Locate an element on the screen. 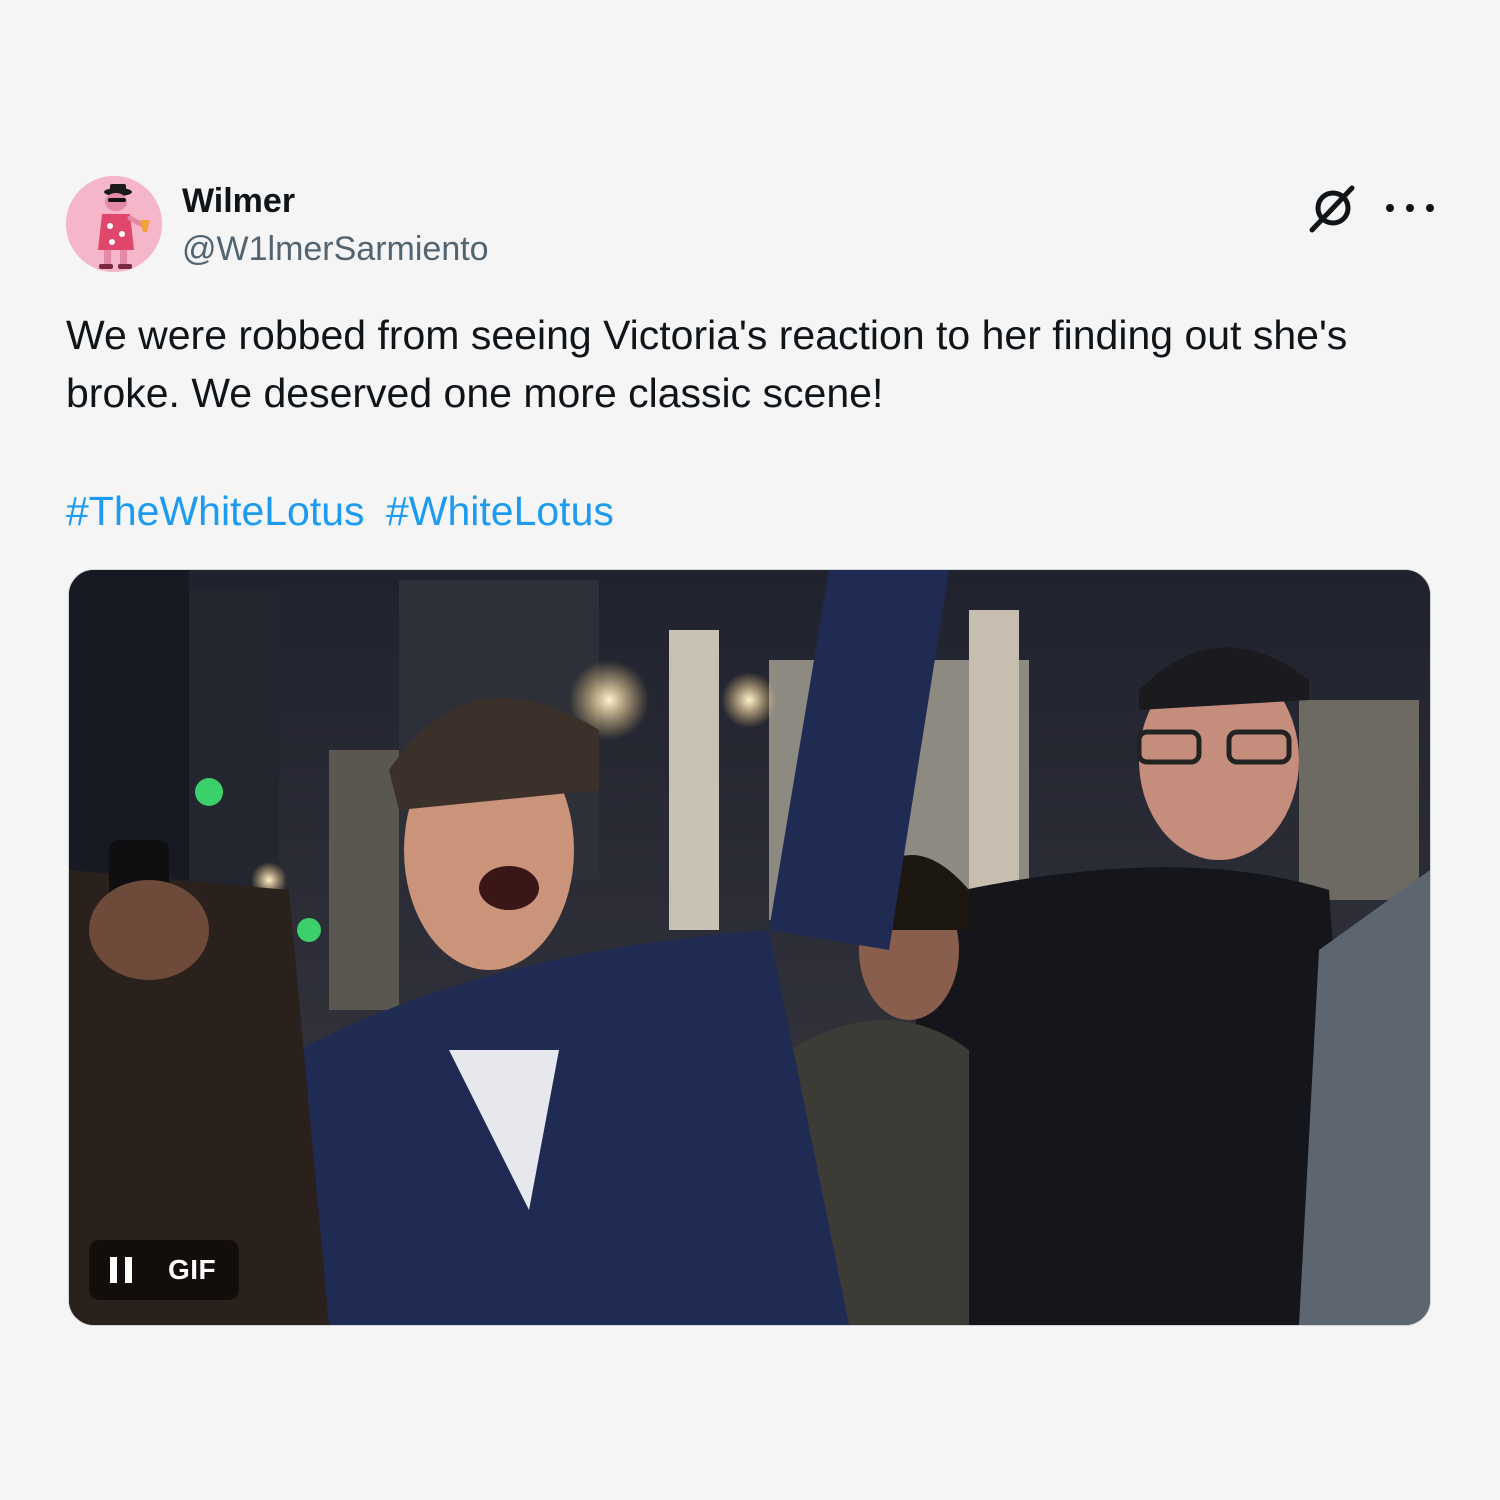  pink-panther-avatar-icon is located at coordinates (114, 224).